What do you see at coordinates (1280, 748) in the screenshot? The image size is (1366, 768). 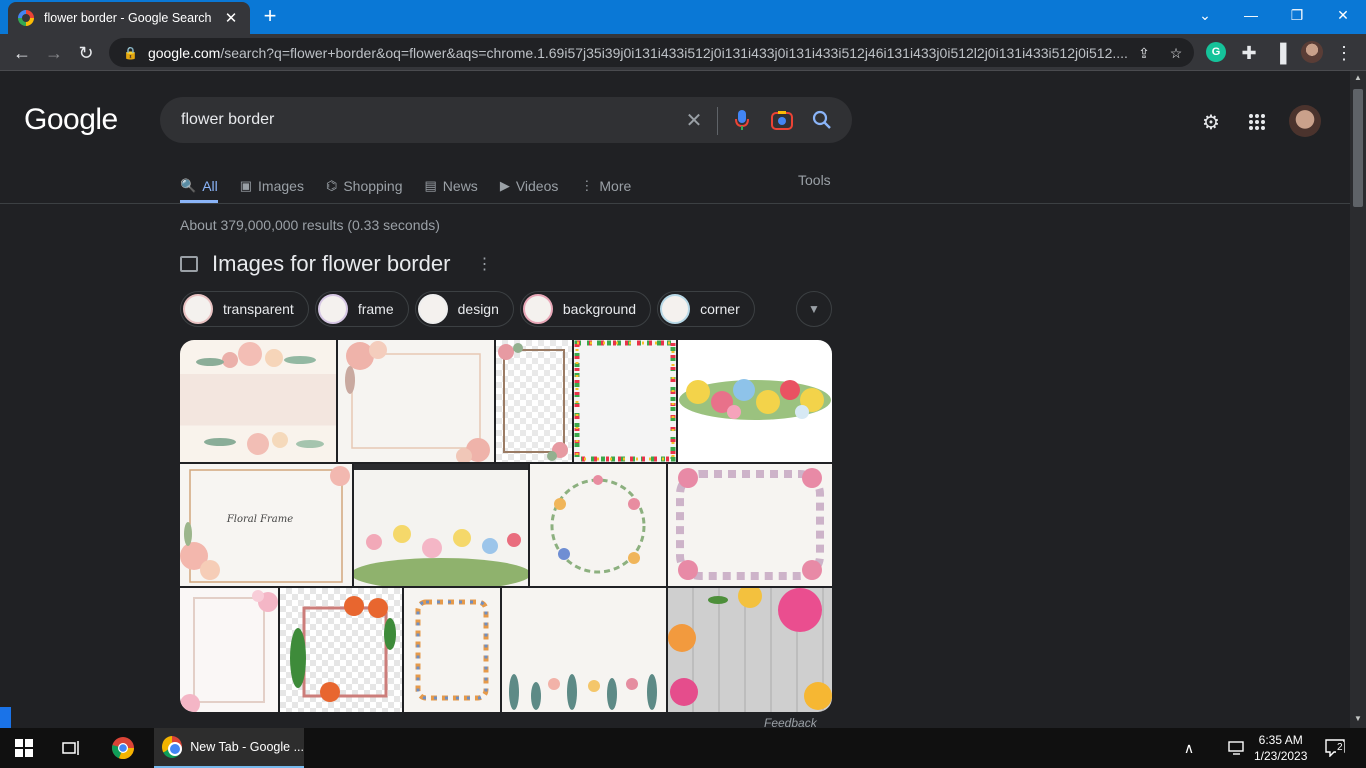 I see `system-clock: 6:35 AM 1/23/2023` at bounding box center [1280, 748].